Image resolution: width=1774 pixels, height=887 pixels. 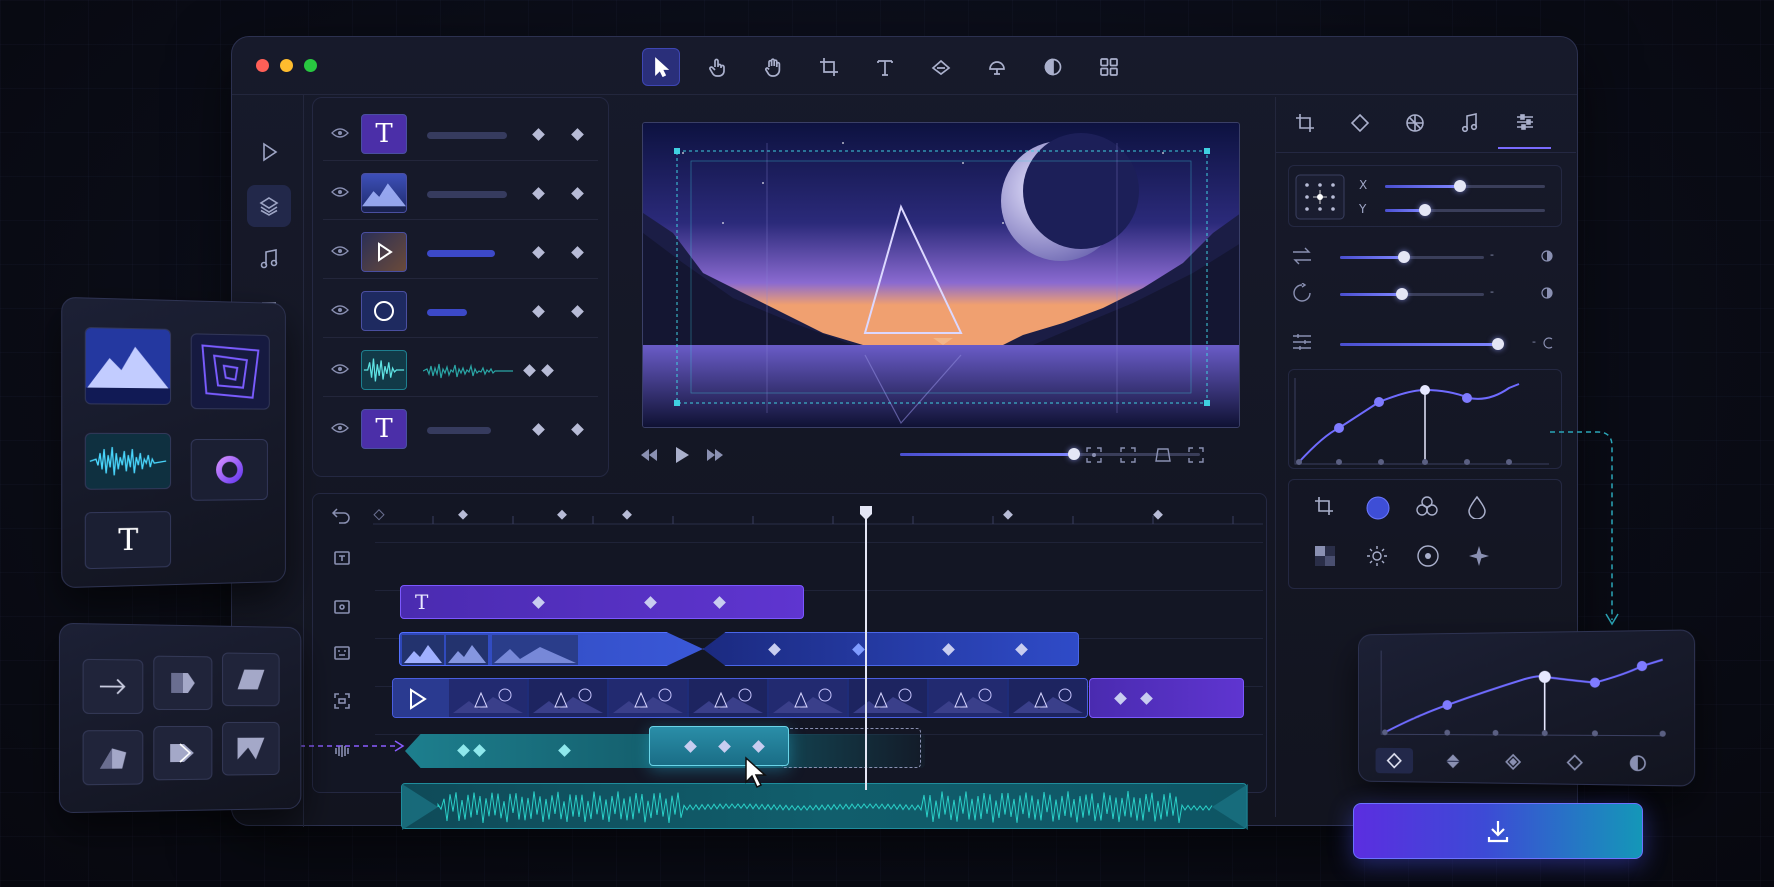 I want to click on transition-wipe, so click(x=113, y=758).